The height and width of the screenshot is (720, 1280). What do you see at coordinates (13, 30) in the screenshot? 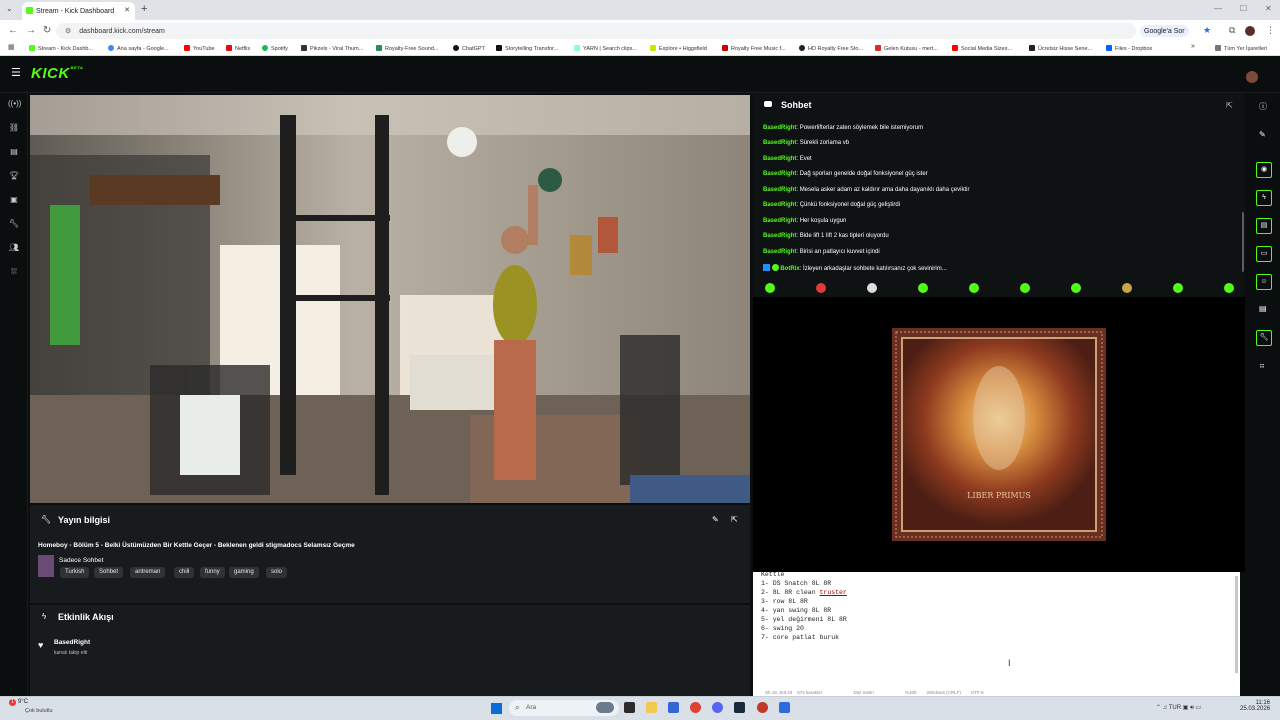
I see `back-icon: ←` at bounding box center [13, 30].